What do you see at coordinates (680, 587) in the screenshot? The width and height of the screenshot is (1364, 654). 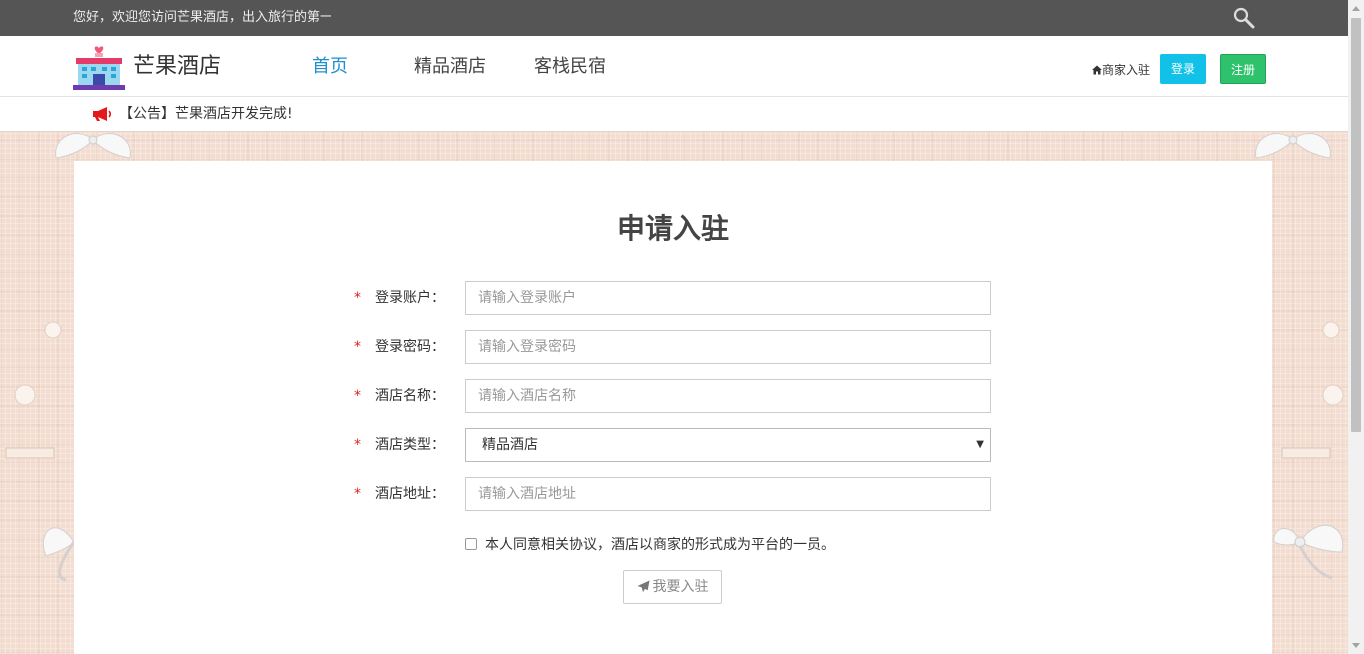 I see `submit-label: 我要入驻` at bounding box center [680, 587].